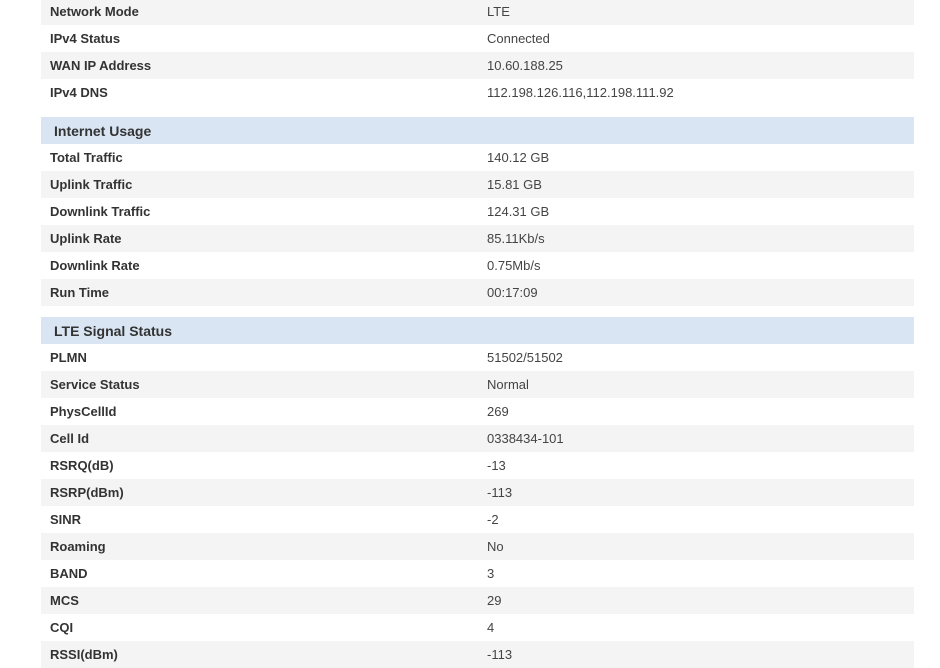 The height and width of the screenshot is (668, 940). I want to click on cell-id-value: 0338434-101, so click(525, 438).